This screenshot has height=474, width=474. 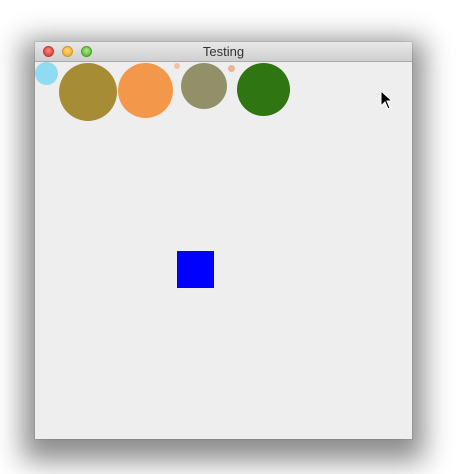 What do you see at coordinates (145, 90) in the screenshot?
I see `circle-orange` at bounding box center [145, 90].